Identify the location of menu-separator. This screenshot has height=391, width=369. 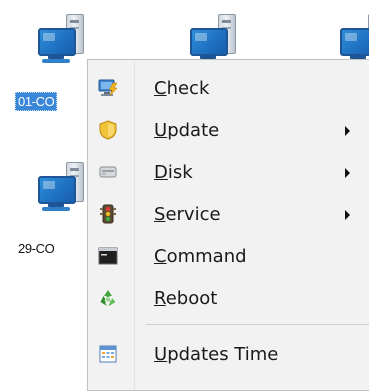
(257, 324).